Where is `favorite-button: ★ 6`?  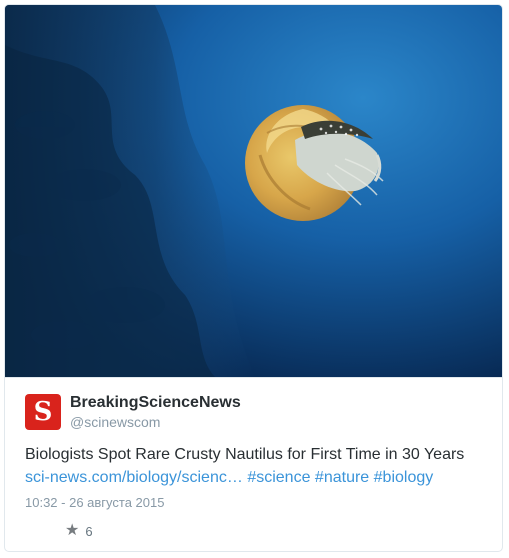
favorite-button: ★ 6 is located at coordinates (79, 531).